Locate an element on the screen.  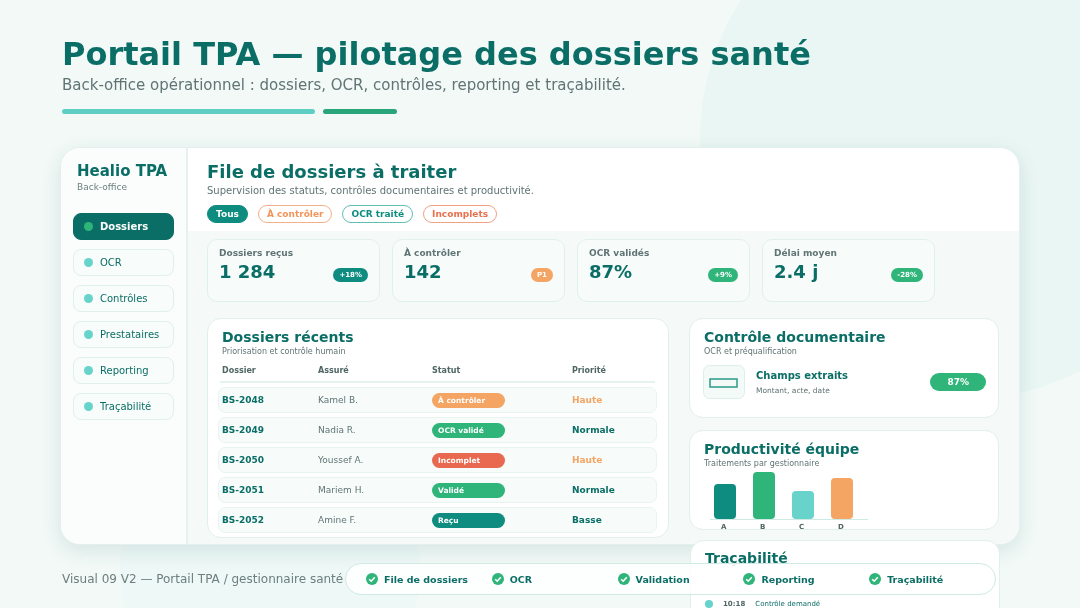
column-header: Statut is located at coordinates (447, 370).